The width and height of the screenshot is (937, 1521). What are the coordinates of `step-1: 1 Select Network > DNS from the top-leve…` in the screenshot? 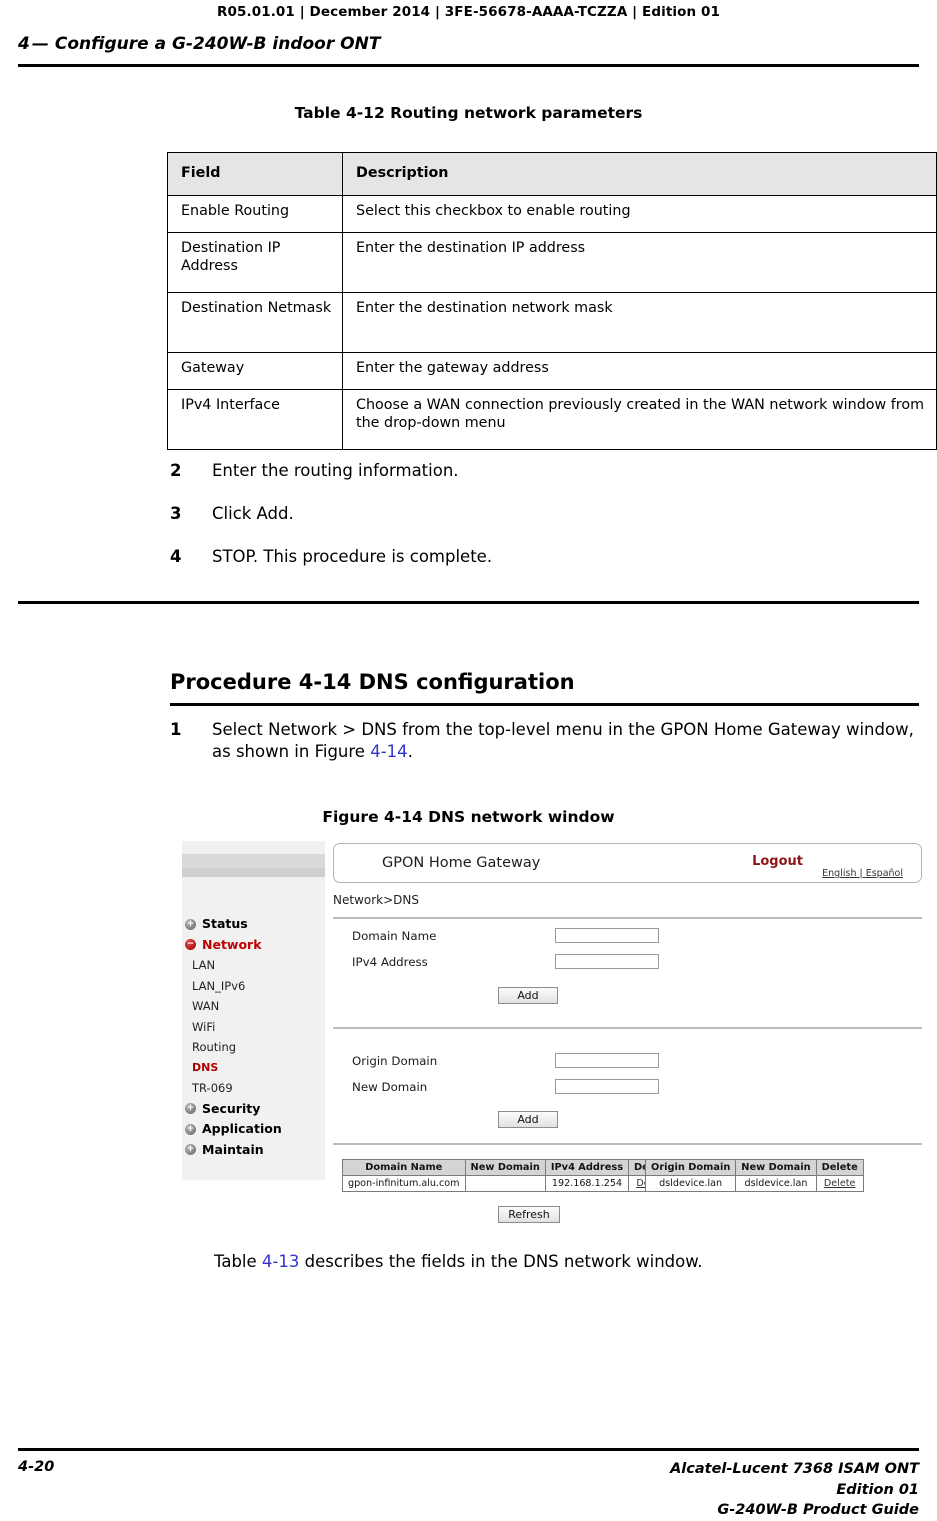 It's located at (542, 741).